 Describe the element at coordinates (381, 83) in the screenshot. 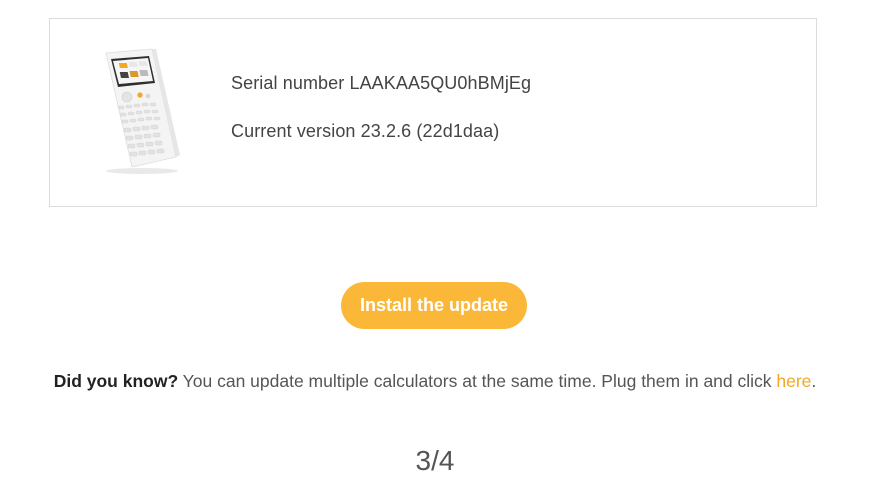

I see `serial-number: Serial number LAAKAA5QU0hBMjEg` at that location.